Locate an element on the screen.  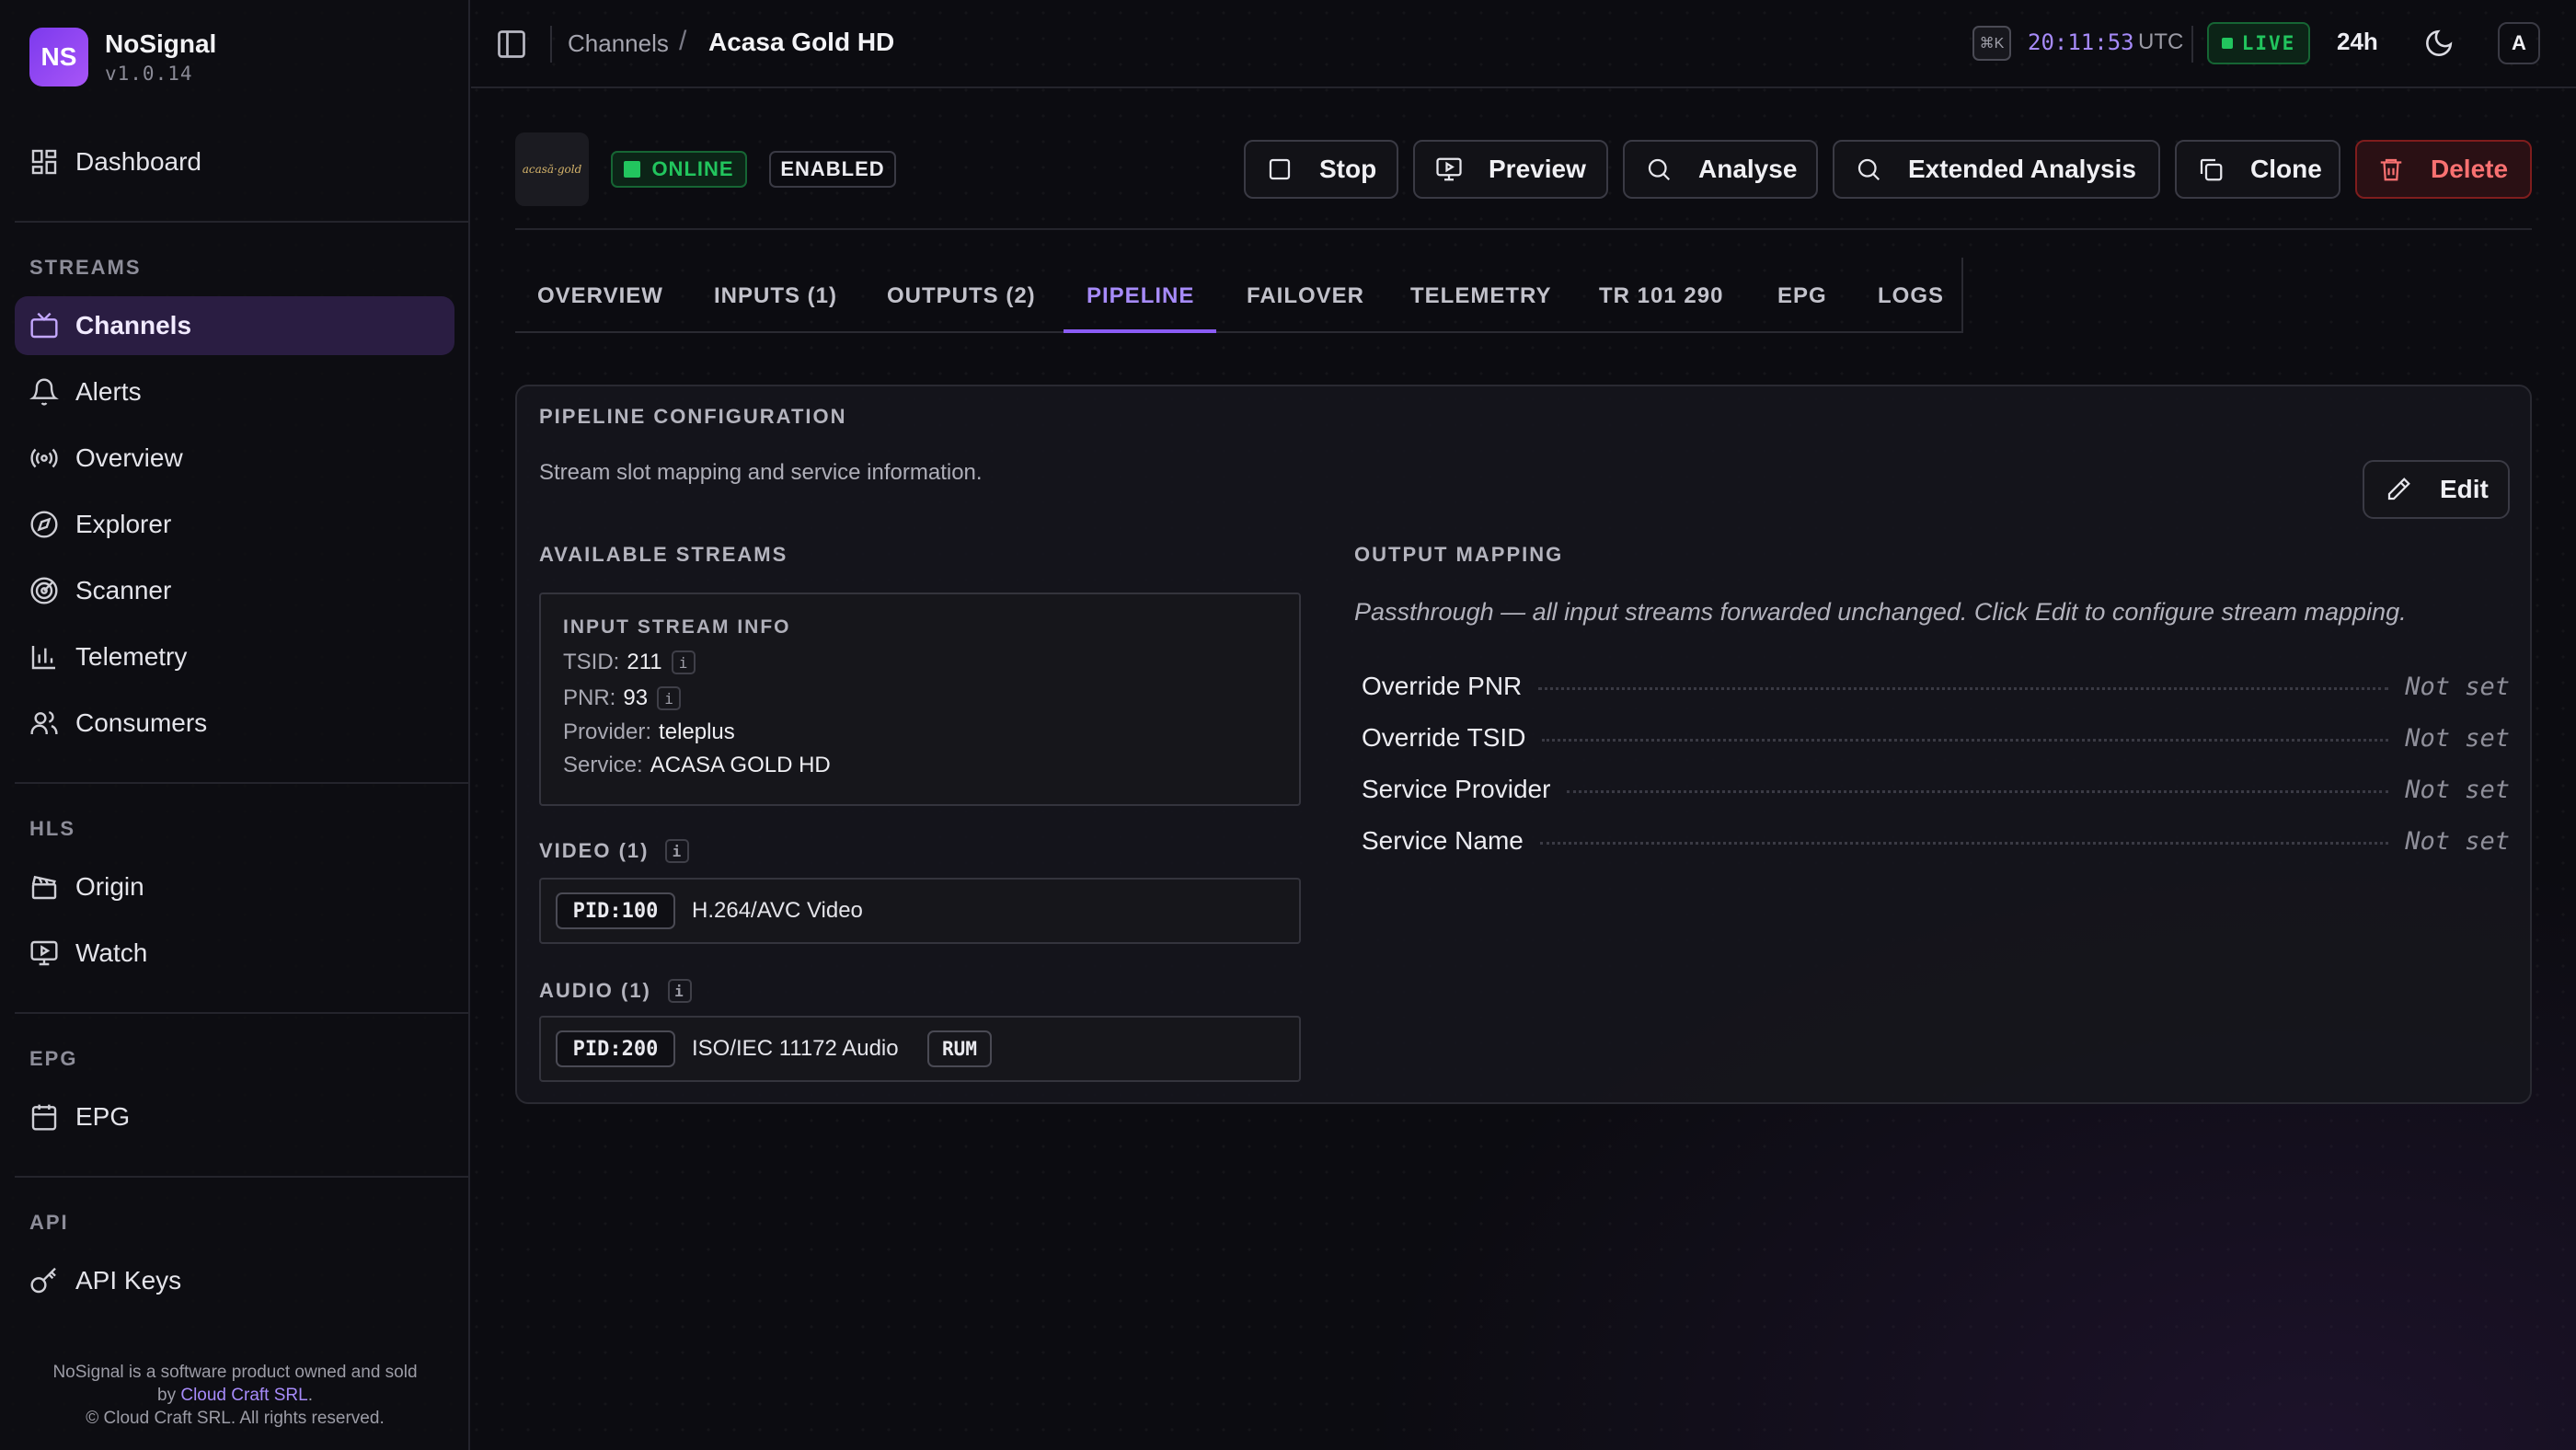
analyse-button: Analyse is located at coordinates (1720, 169).